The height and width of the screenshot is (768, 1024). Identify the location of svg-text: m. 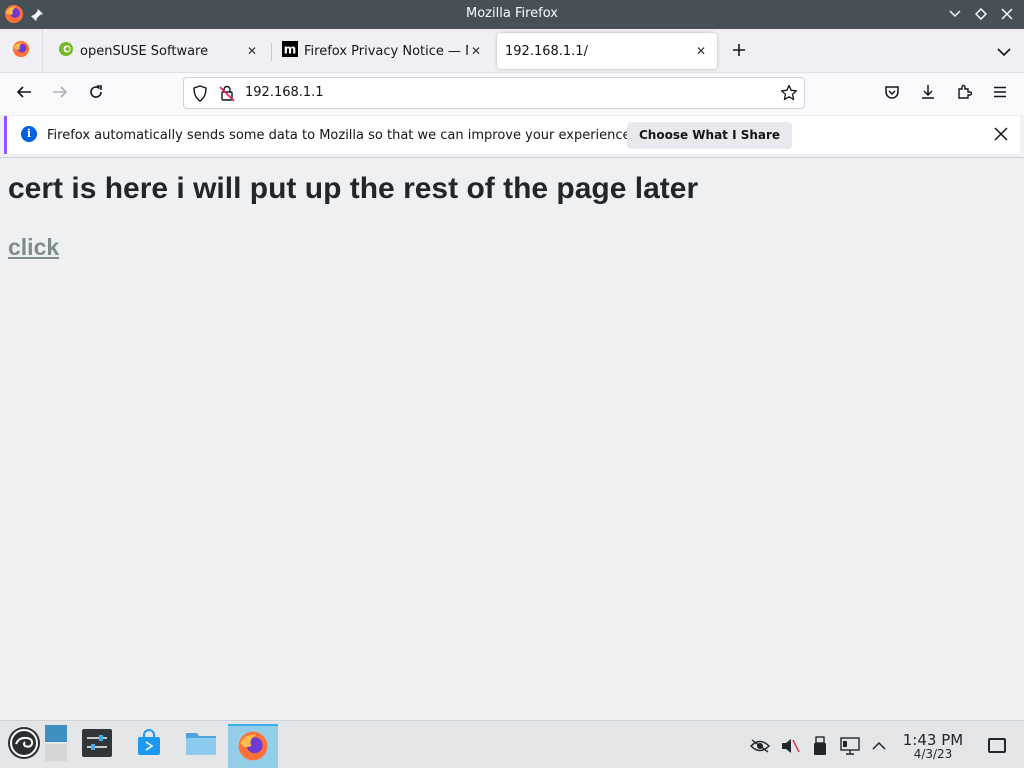
(290, 50).